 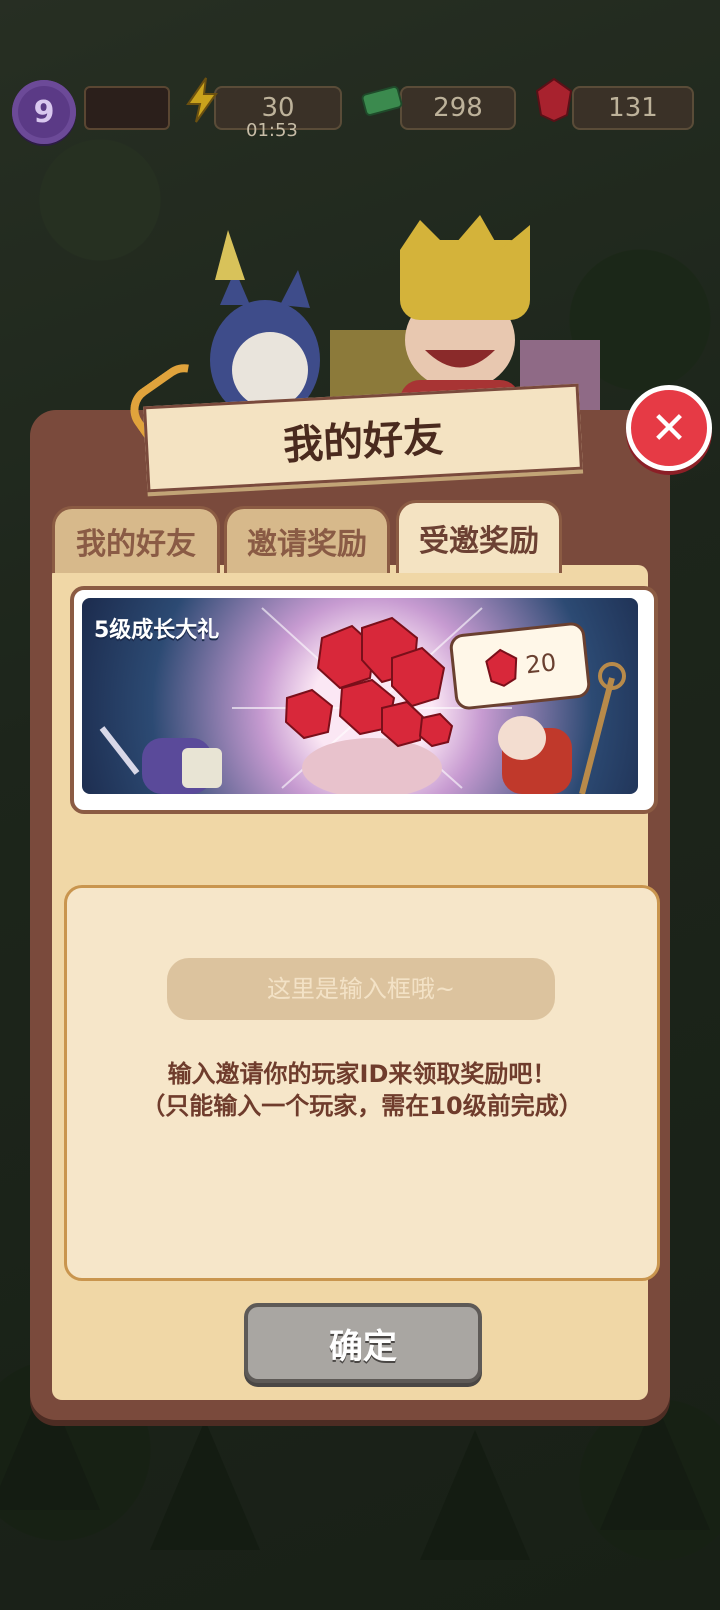 I want to click on inviter-id-input, so click(x=361, y=989).